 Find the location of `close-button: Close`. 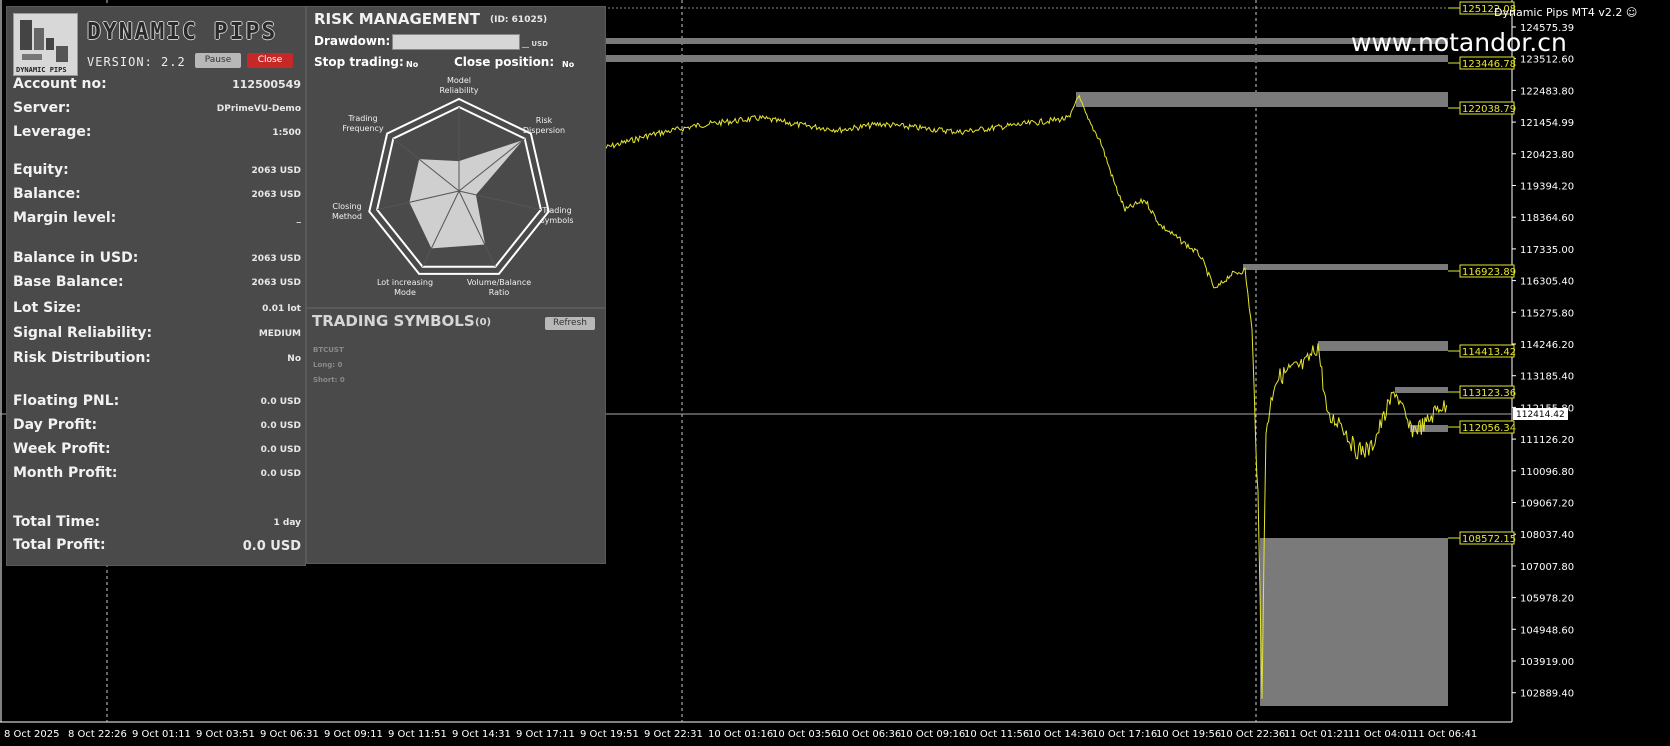

close-button: Close is located at coordinates (270, 60).